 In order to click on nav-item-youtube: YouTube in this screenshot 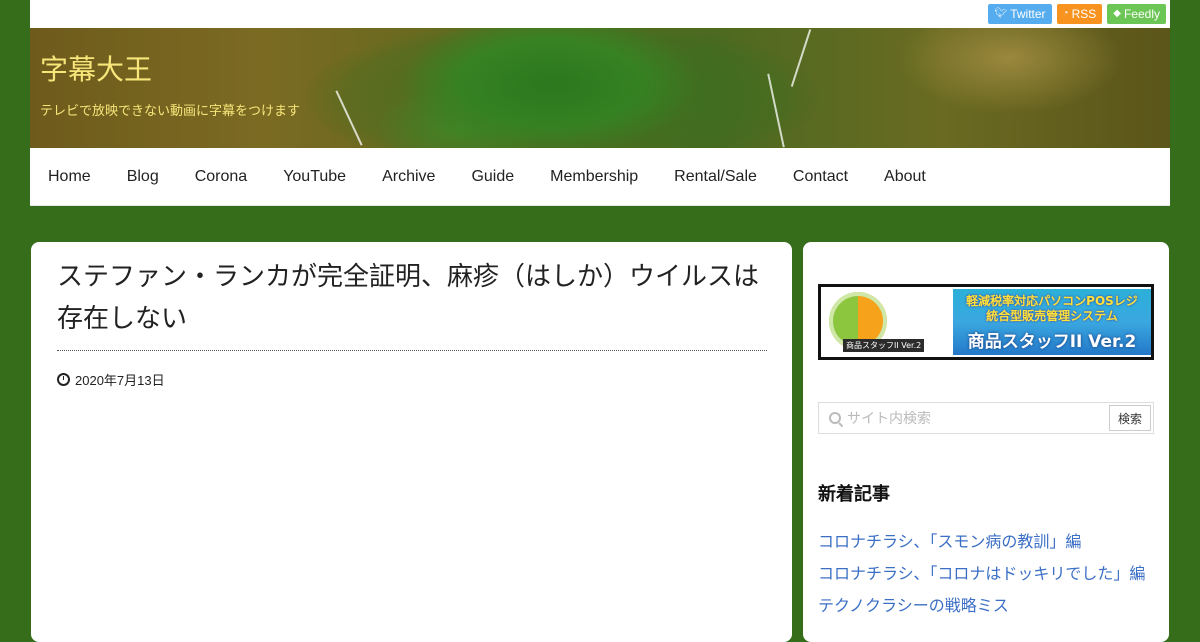, I will do `click(314, 177)`.